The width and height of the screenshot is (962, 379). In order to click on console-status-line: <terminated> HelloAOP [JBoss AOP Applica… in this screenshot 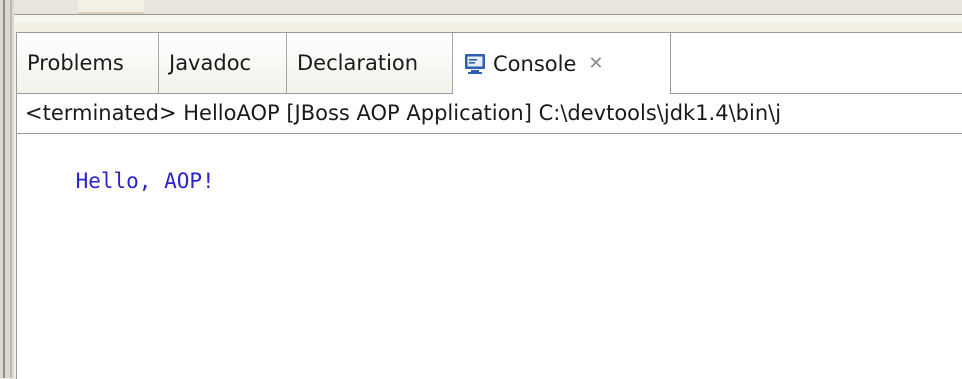, I will do `click(489, 114)`.